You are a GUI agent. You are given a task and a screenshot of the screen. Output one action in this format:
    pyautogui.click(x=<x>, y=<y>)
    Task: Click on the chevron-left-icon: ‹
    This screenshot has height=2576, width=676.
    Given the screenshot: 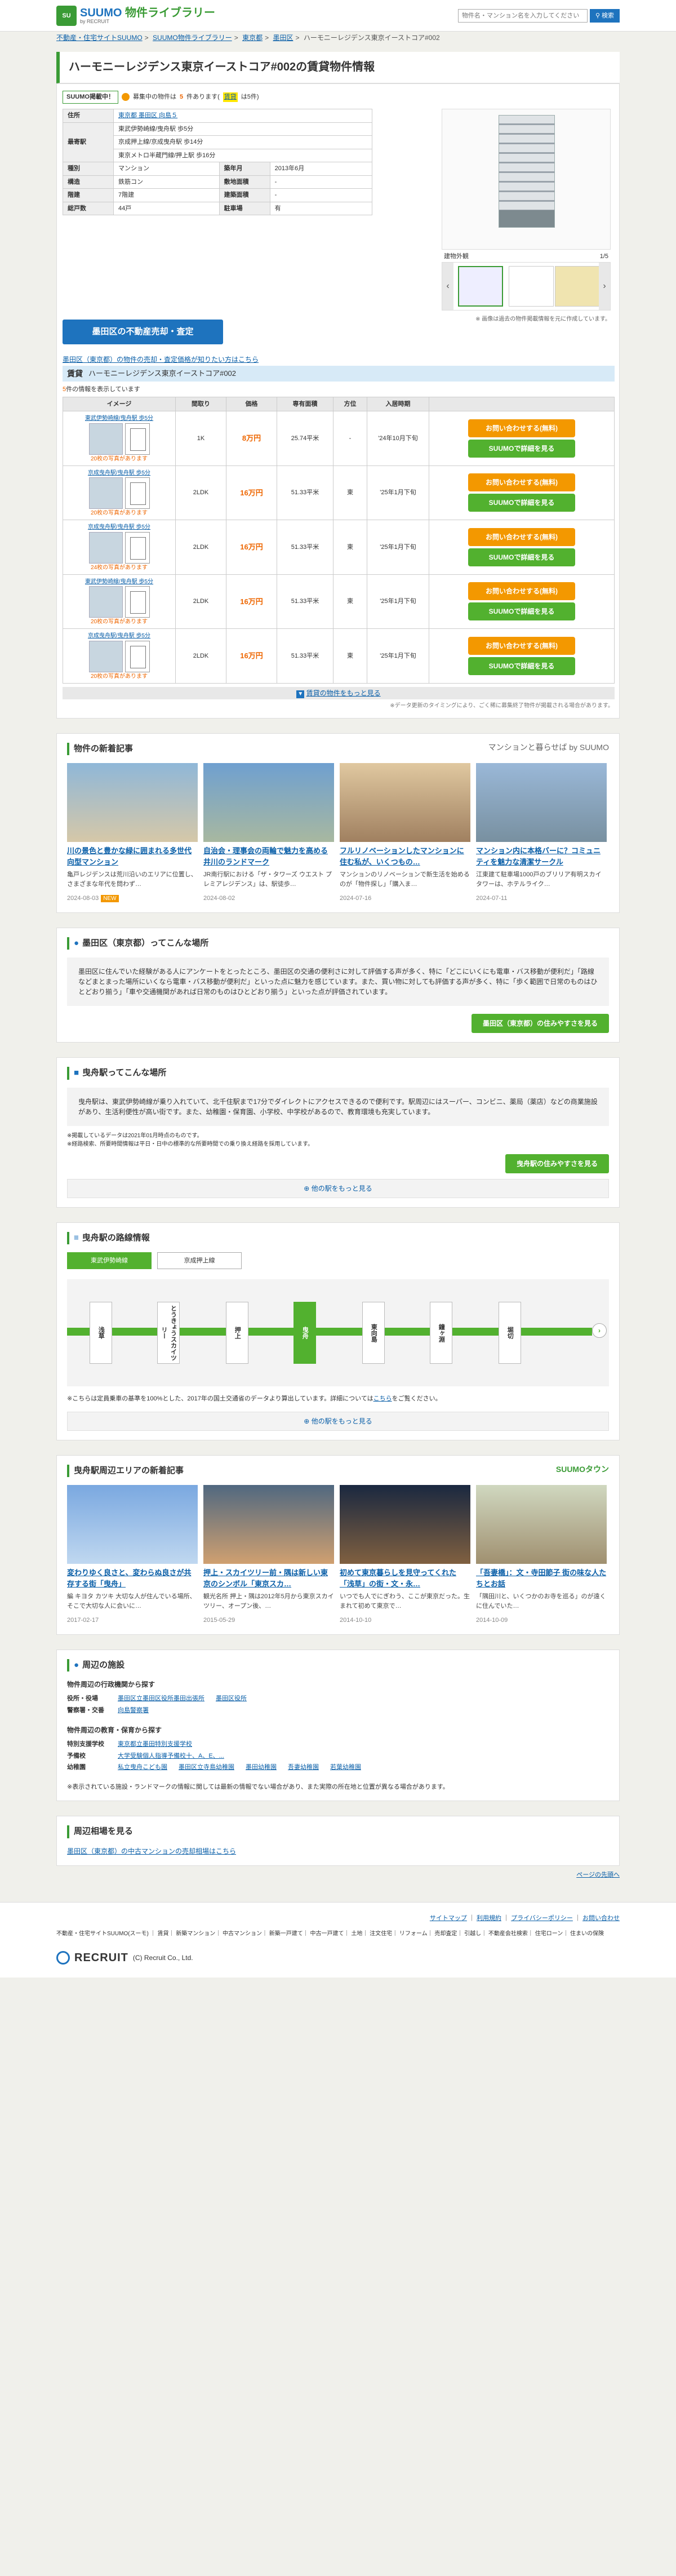 What is the action you would take?
    pyautogui.click(x=447, y=286)
    